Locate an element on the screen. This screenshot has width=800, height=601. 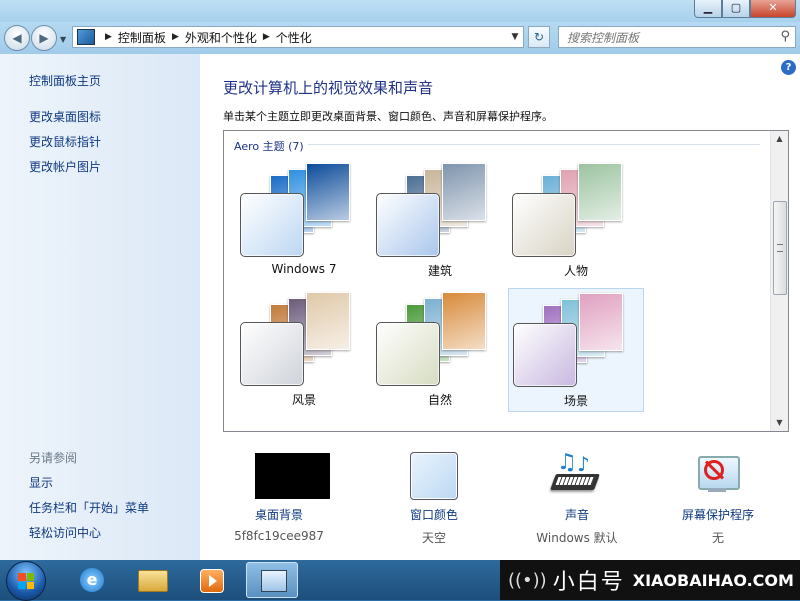
windows-logo-icon is located at coordinates (26, 581).